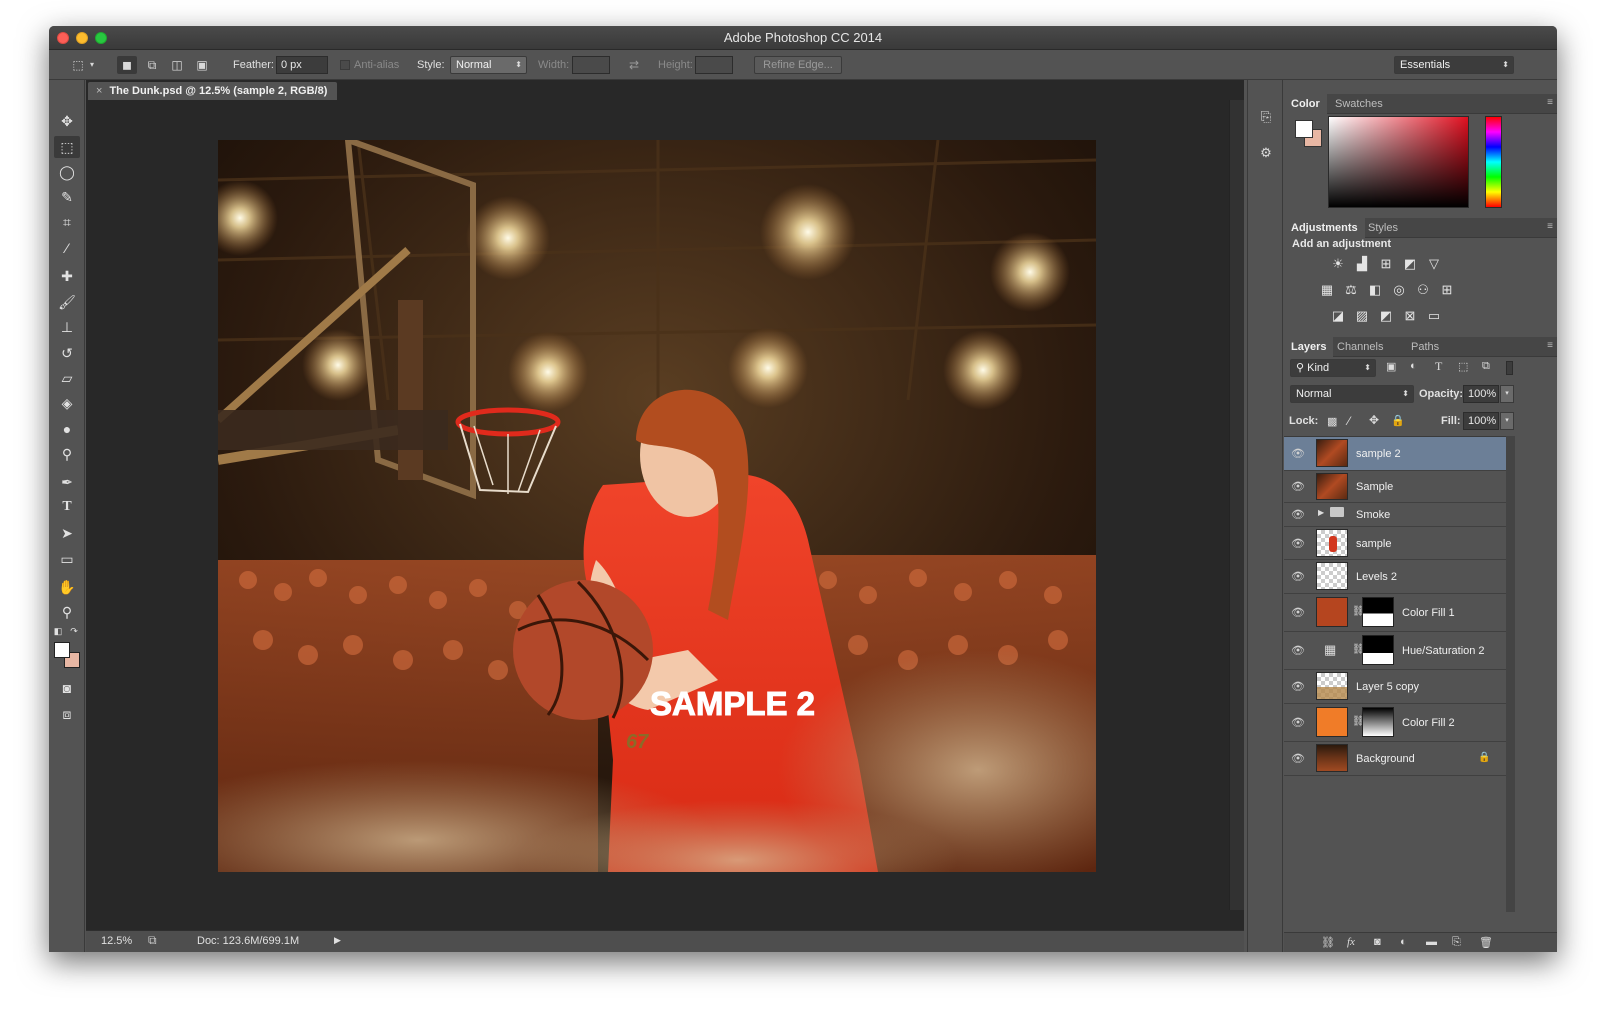  Describe the element at coordinates (1493, 162) in the screenshot. I see `hue-slider` at that location.